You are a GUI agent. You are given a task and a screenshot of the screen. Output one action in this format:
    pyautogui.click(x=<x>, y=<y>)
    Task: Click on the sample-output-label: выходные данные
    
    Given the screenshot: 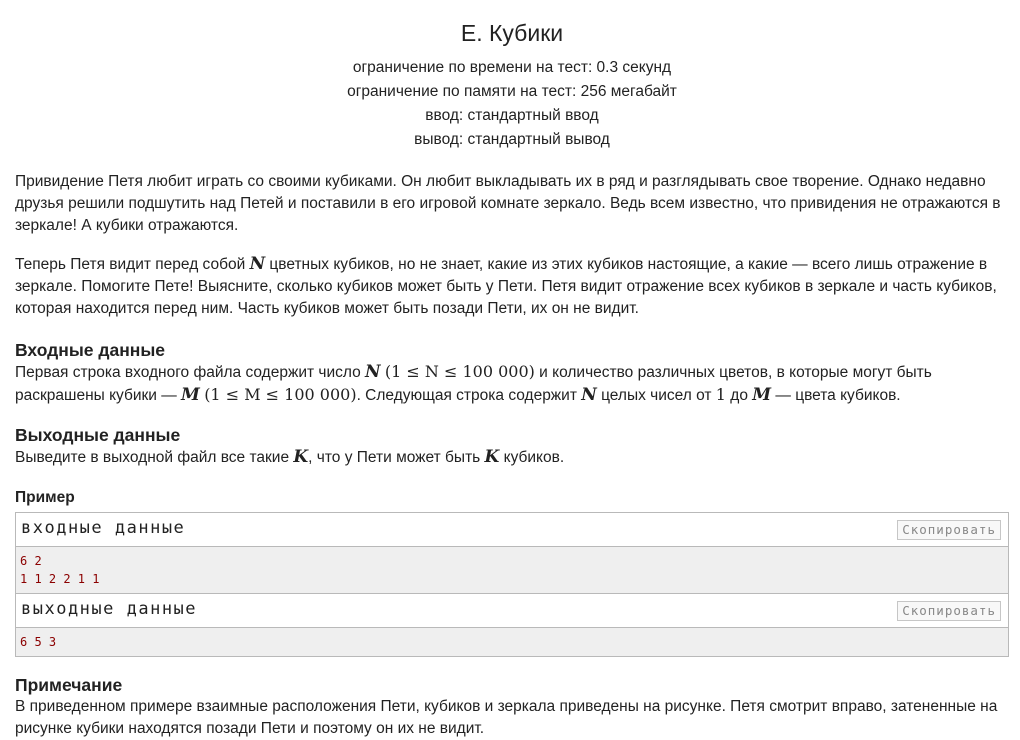 What is the action you would take?
    pyautogui.click(x=109, y=609)
    